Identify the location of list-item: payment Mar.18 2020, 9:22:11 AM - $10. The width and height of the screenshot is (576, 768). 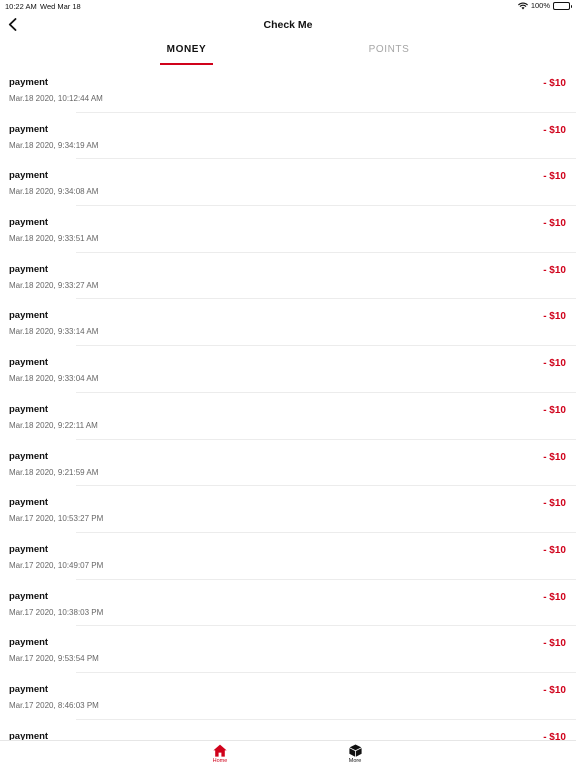
(288, 416).